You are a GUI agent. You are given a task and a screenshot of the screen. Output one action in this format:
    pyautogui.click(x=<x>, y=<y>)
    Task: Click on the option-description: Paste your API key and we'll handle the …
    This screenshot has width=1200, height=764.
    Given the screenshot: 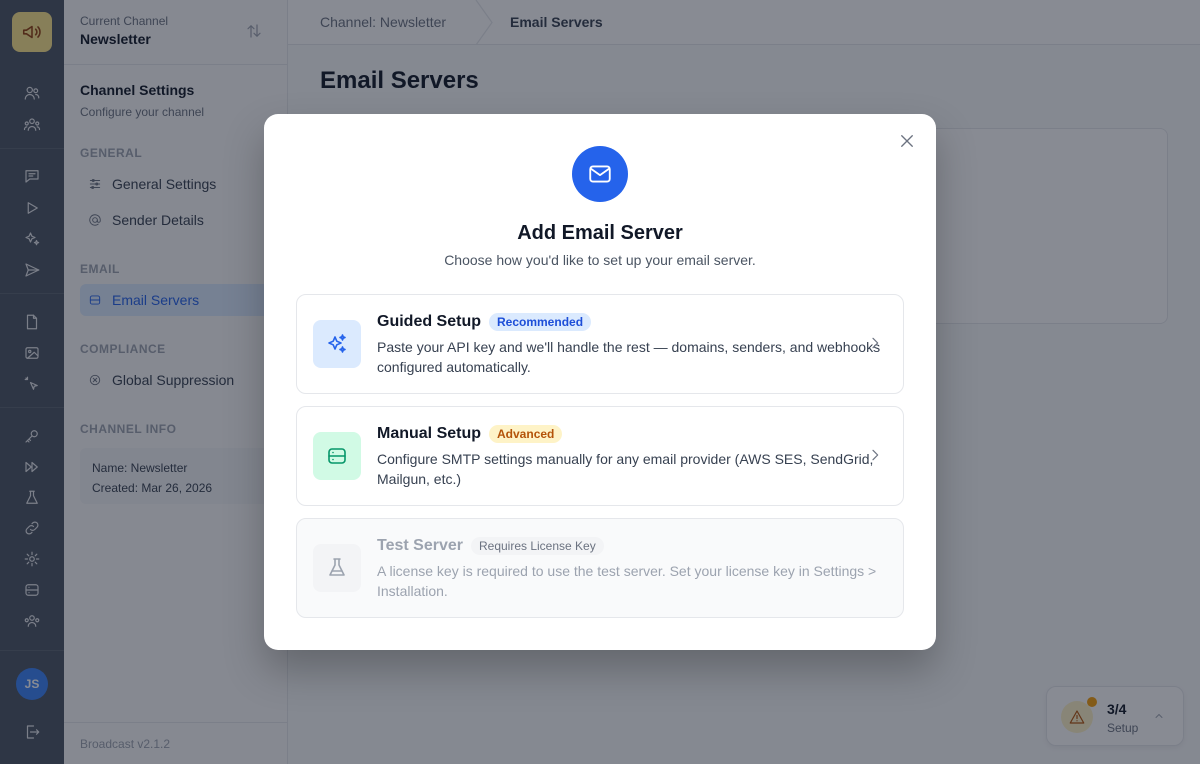 What is the action you would take?
    pyautogui.click(x=629, y=357)
    